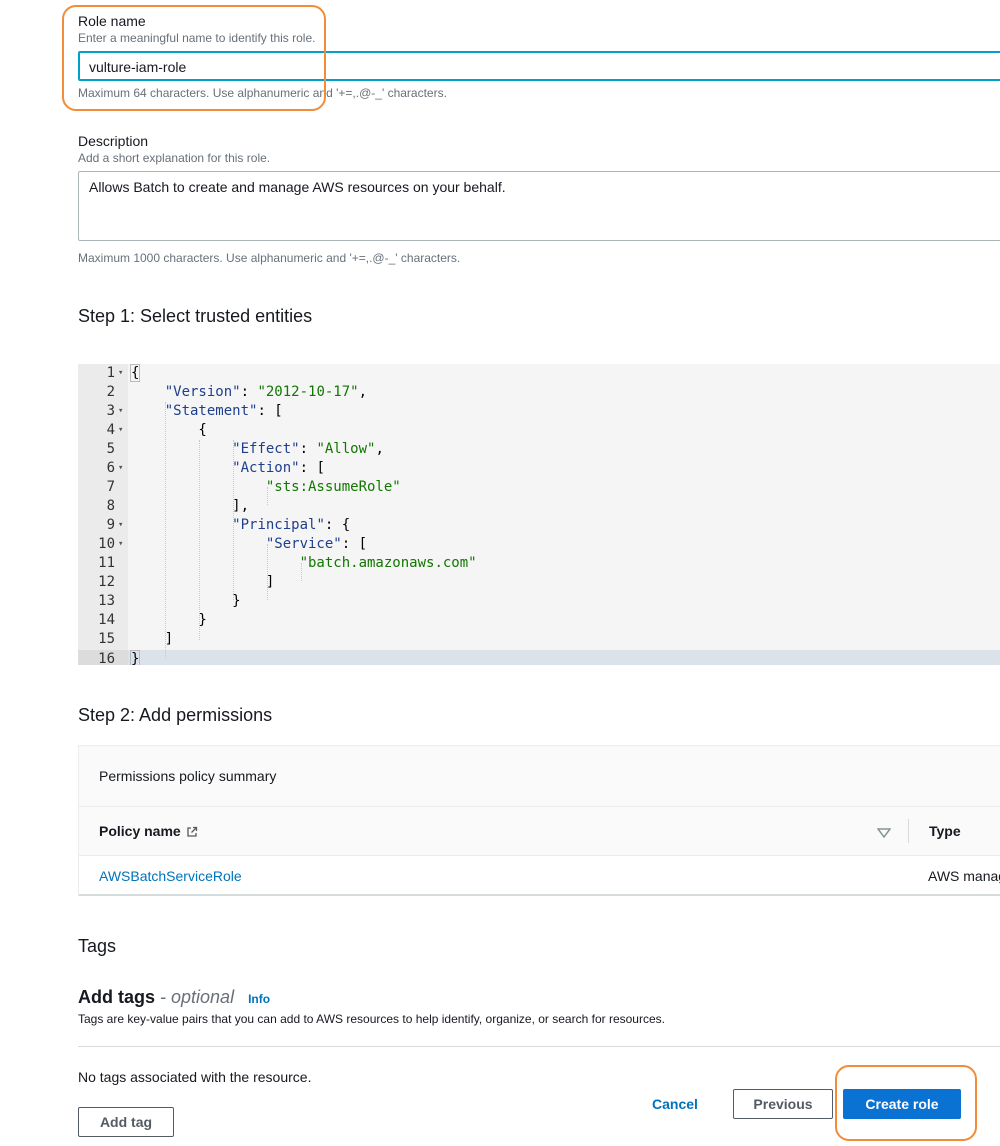 The height and width of the screenshot is (1146, 1000). What do you see at coordinates (203, 582) in the screenshot?
I see `code-line-12: ]` at bounding box center [203, 582].